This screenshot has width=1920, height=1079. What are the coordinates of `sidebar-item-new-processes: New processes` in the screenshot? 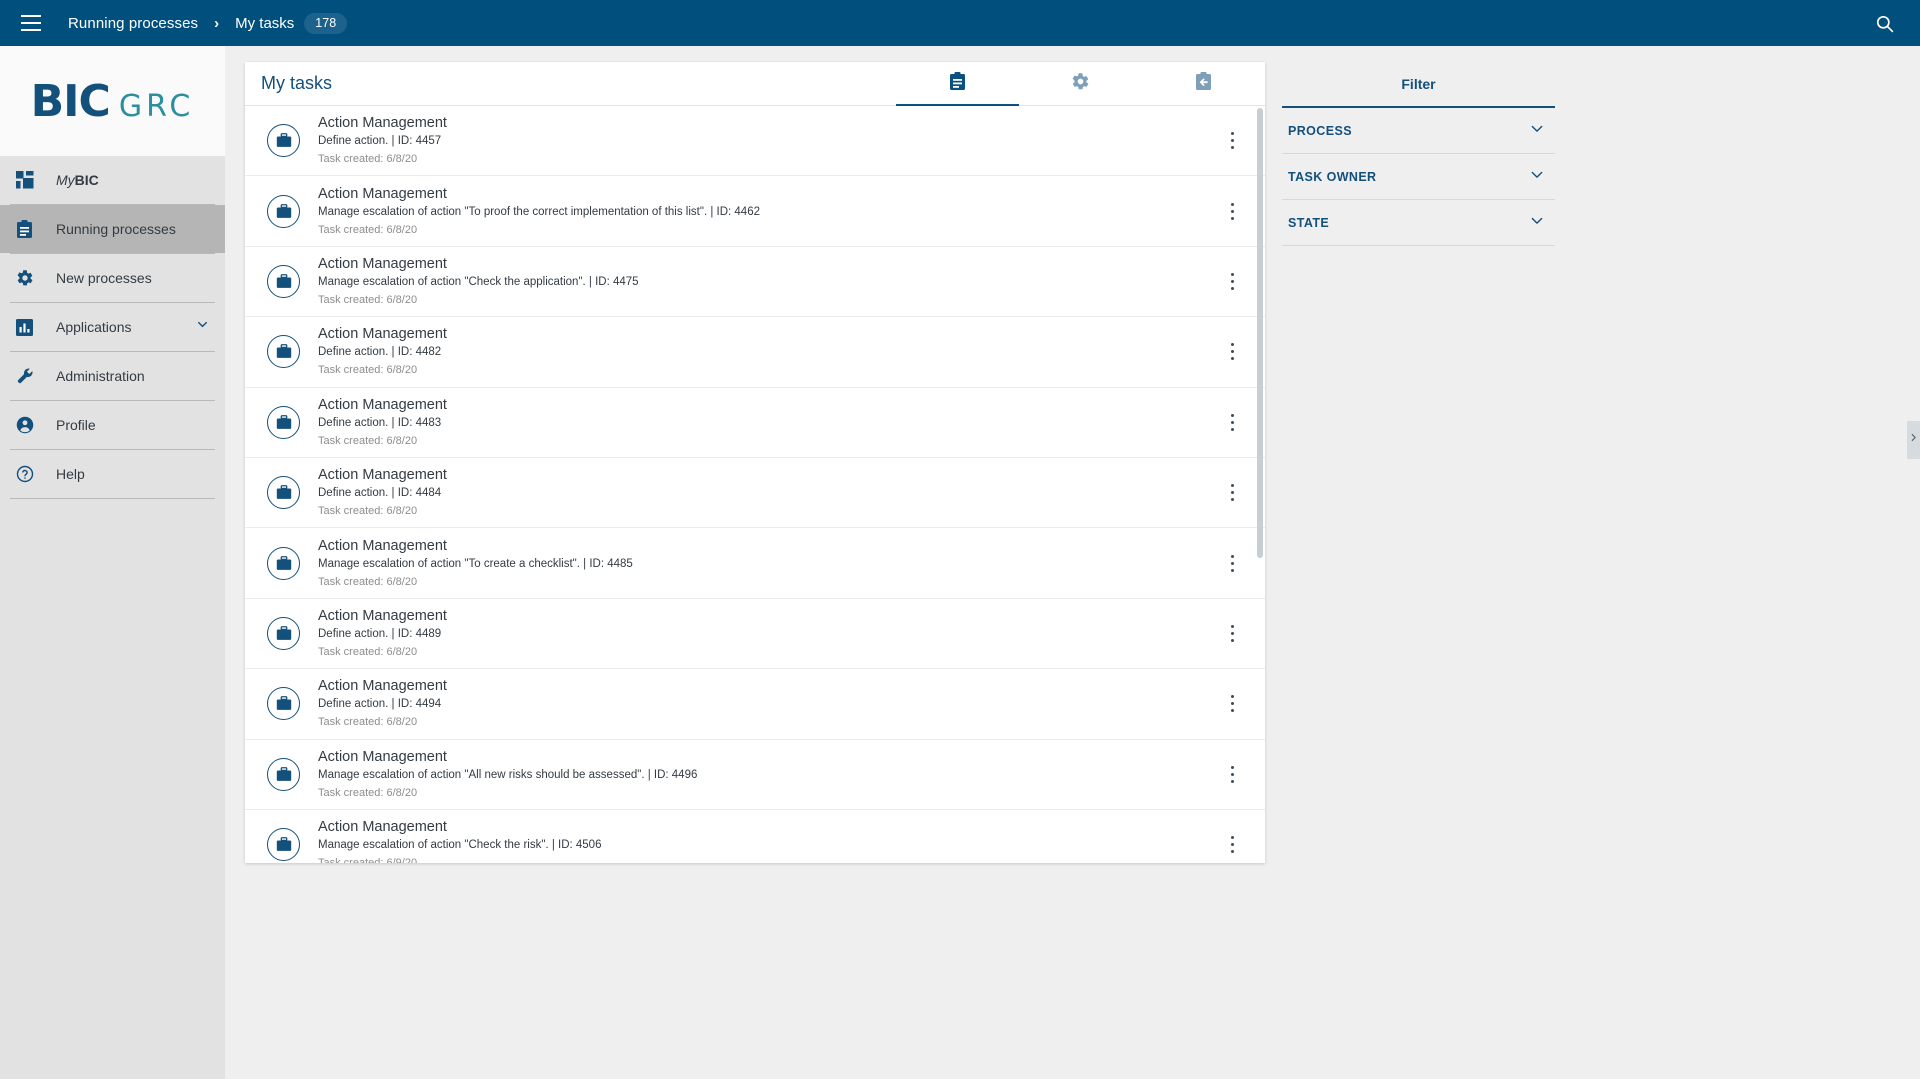 It's located at (112, 278).